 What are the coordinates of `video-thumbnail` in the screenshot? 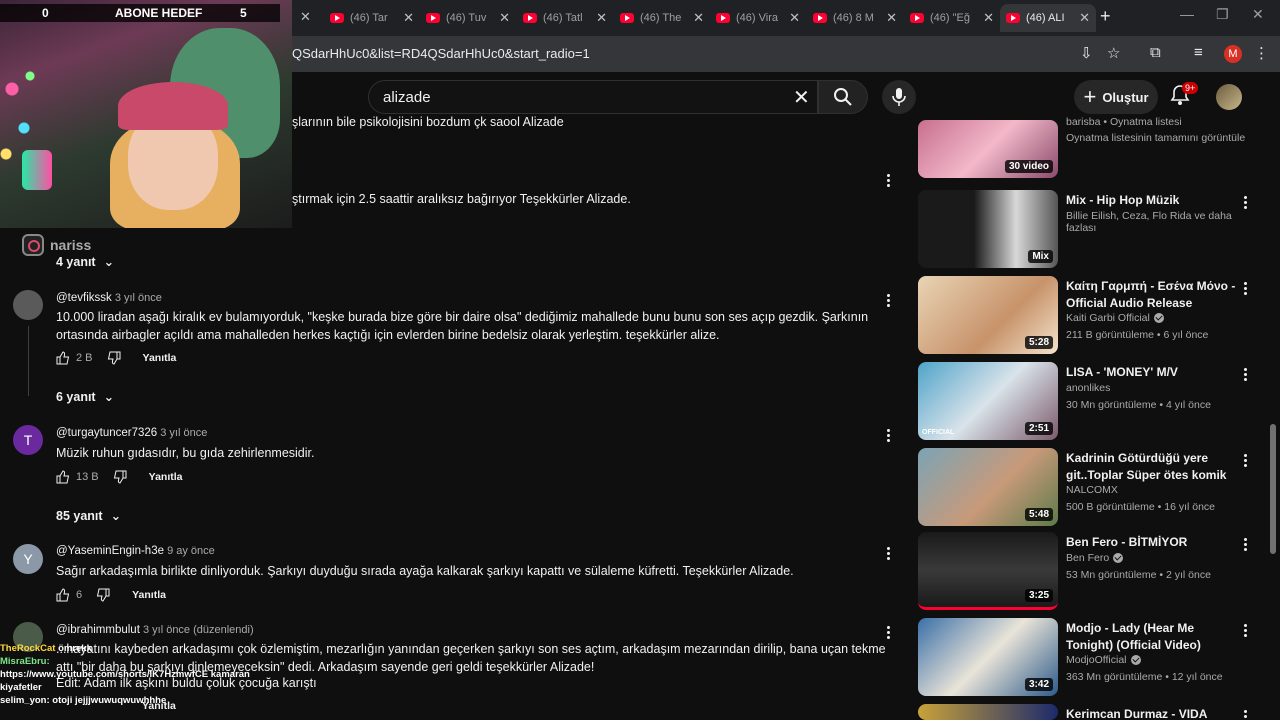 It's located at (988, 712).